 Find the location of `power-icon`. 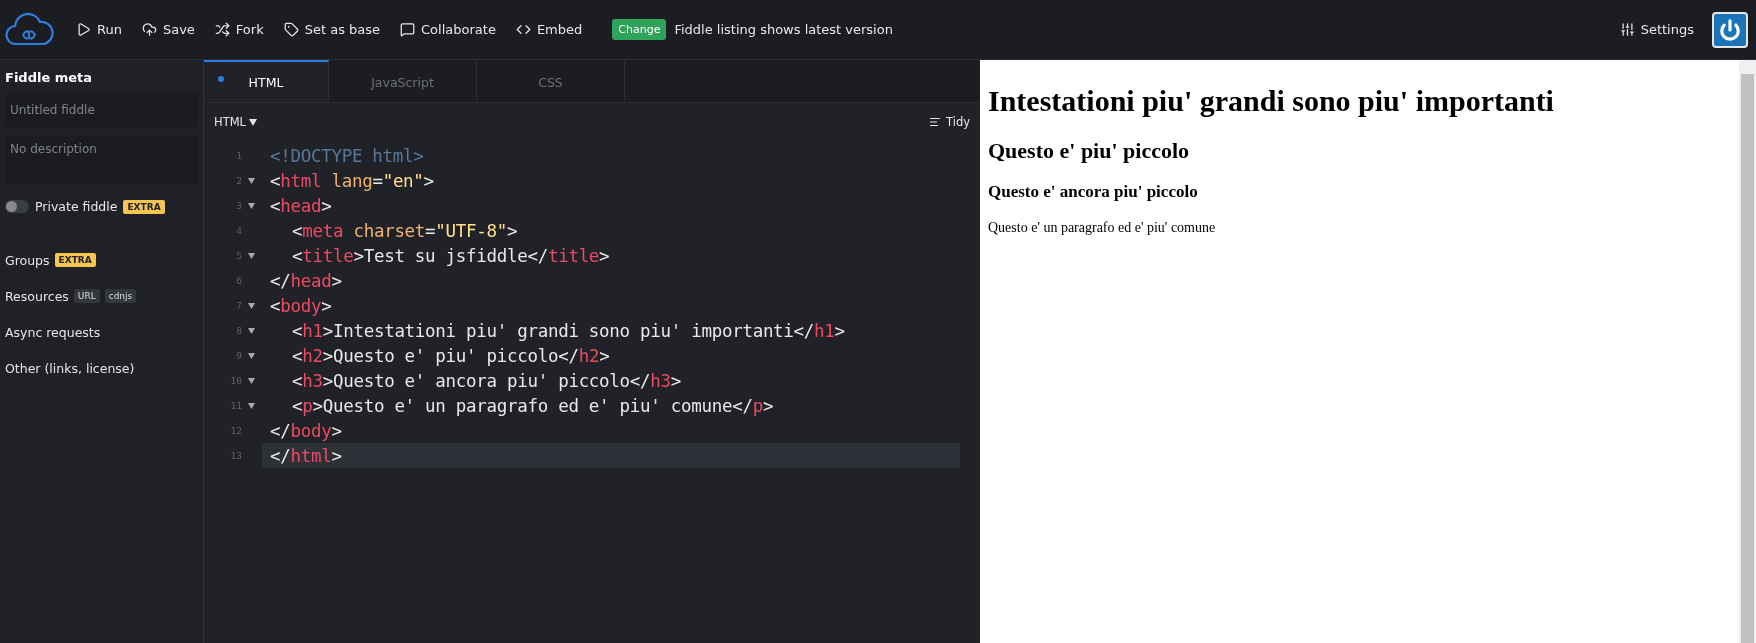

power-icon is located at coordinates (1730, 29).